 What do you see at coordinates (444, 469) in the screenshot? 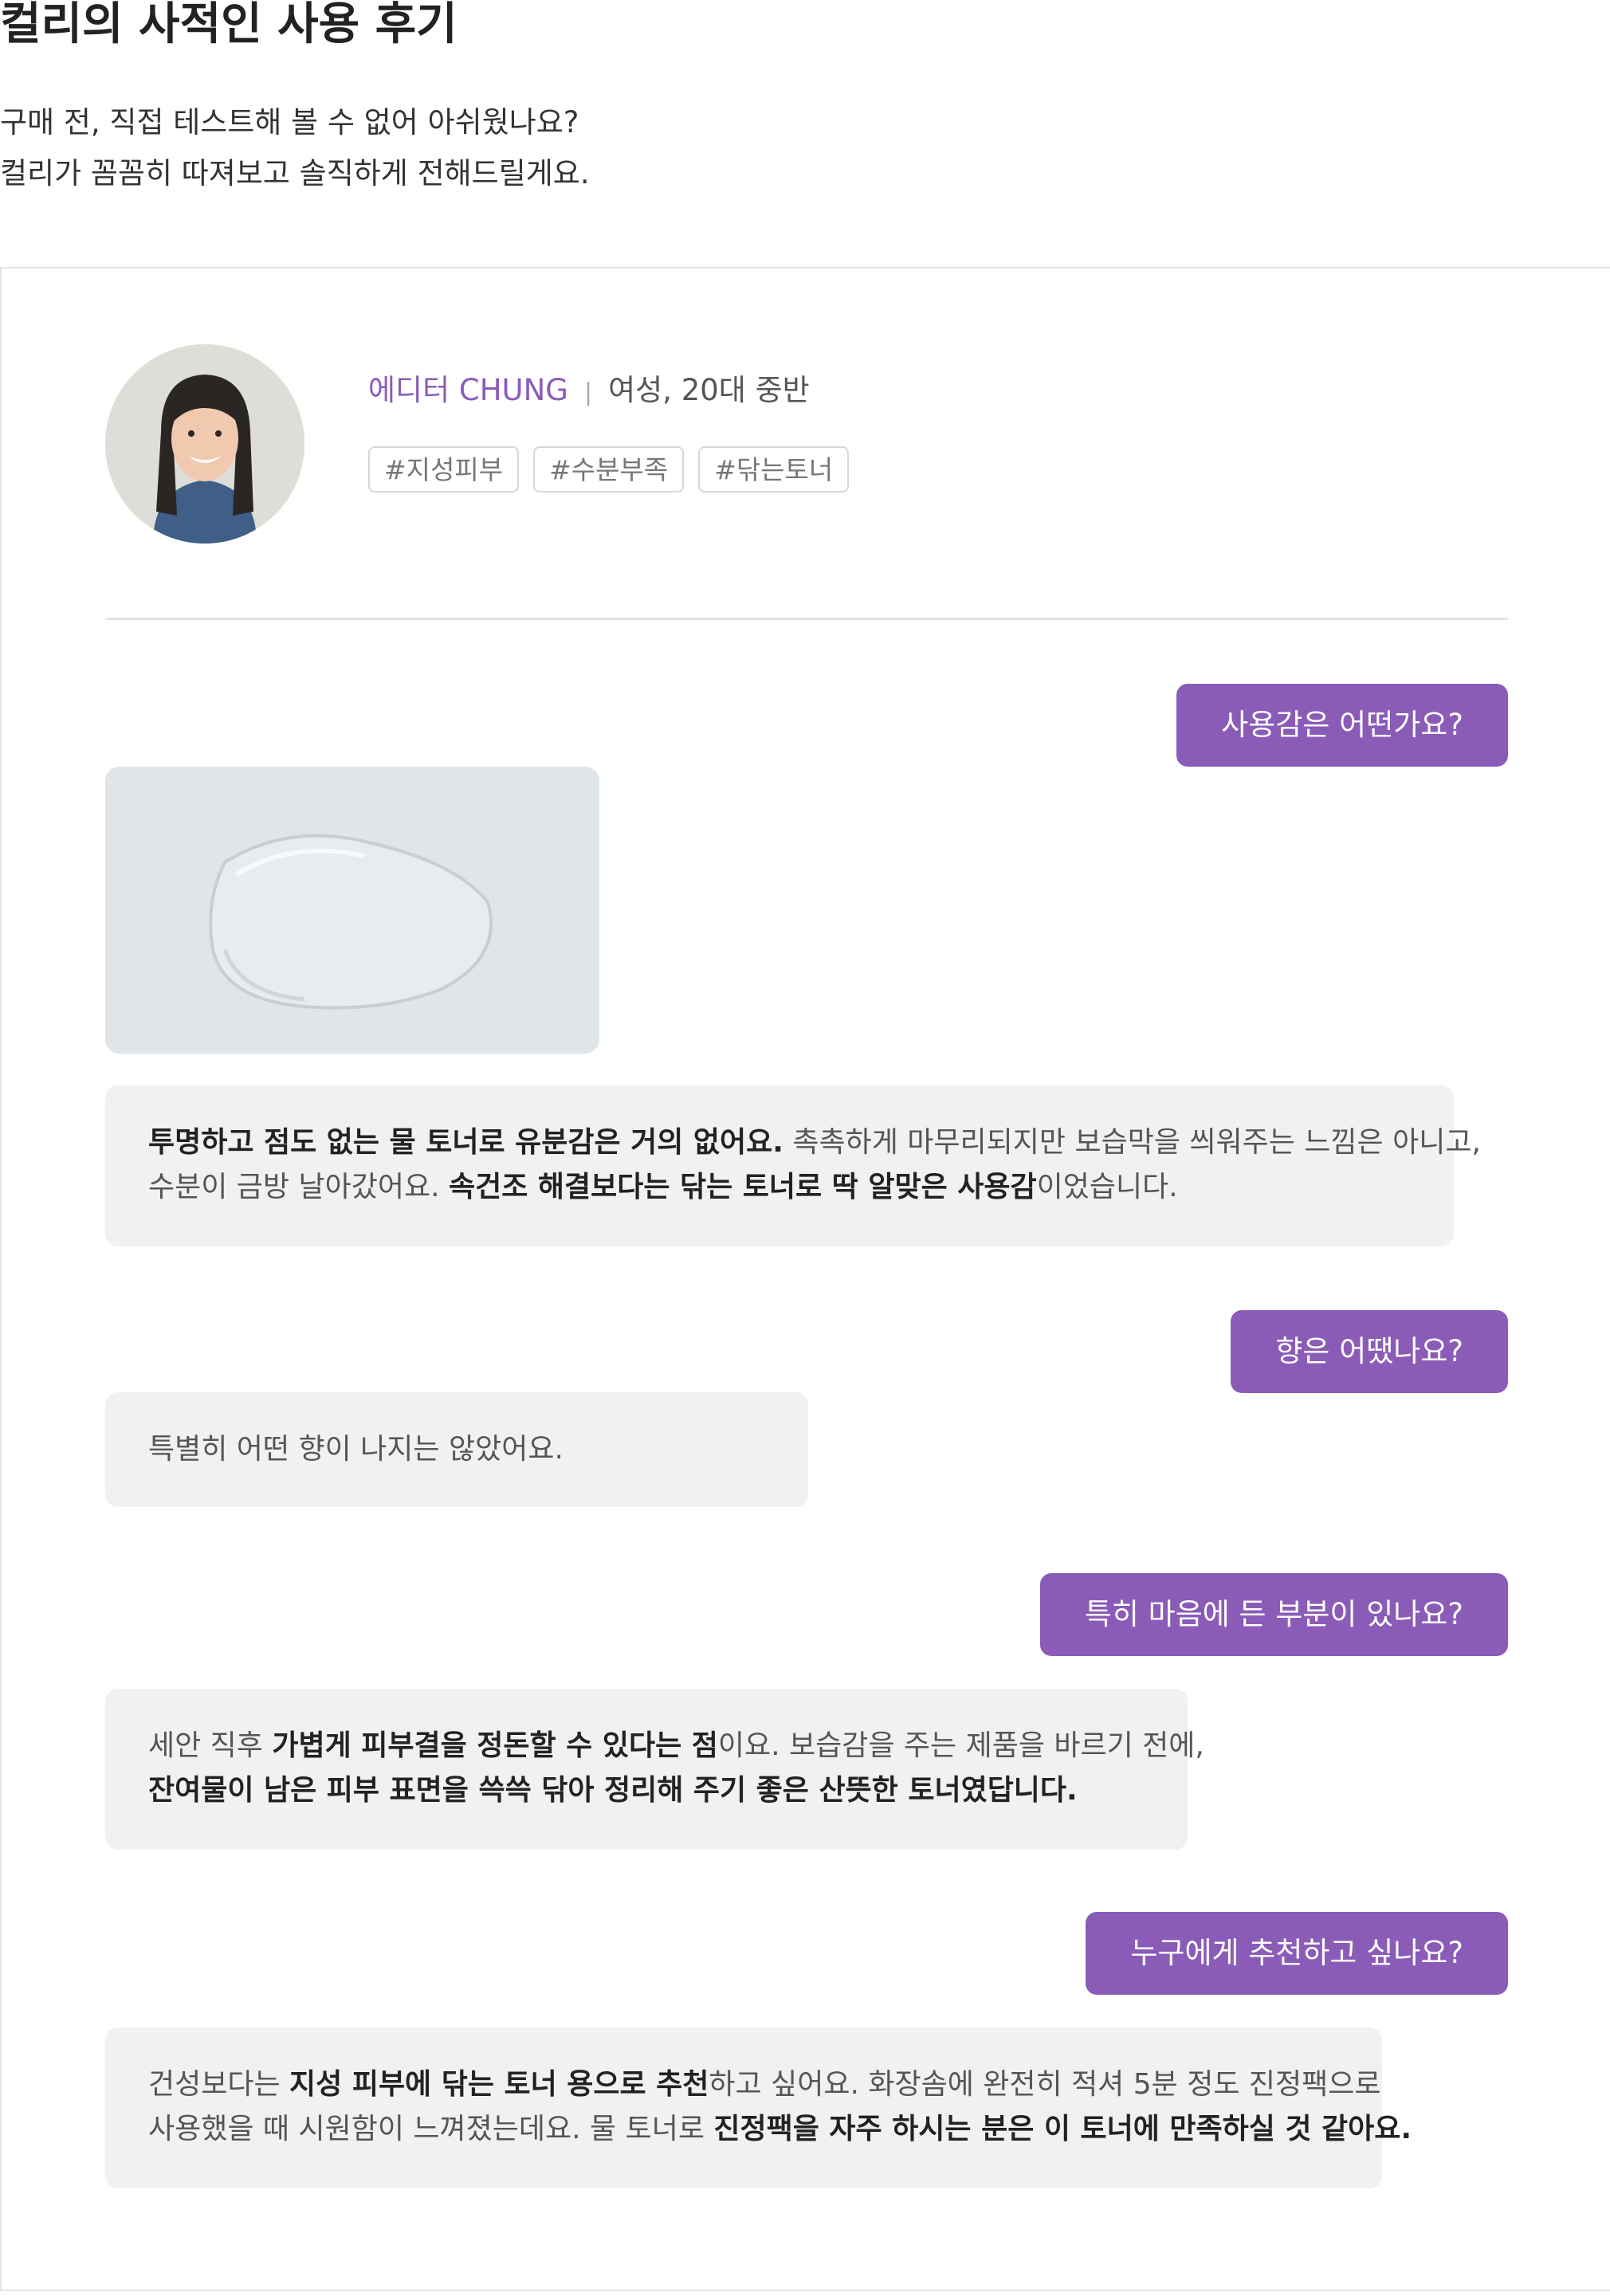
I see `tag-oily-skin: #지성피부` at bounding box center [444, 469].